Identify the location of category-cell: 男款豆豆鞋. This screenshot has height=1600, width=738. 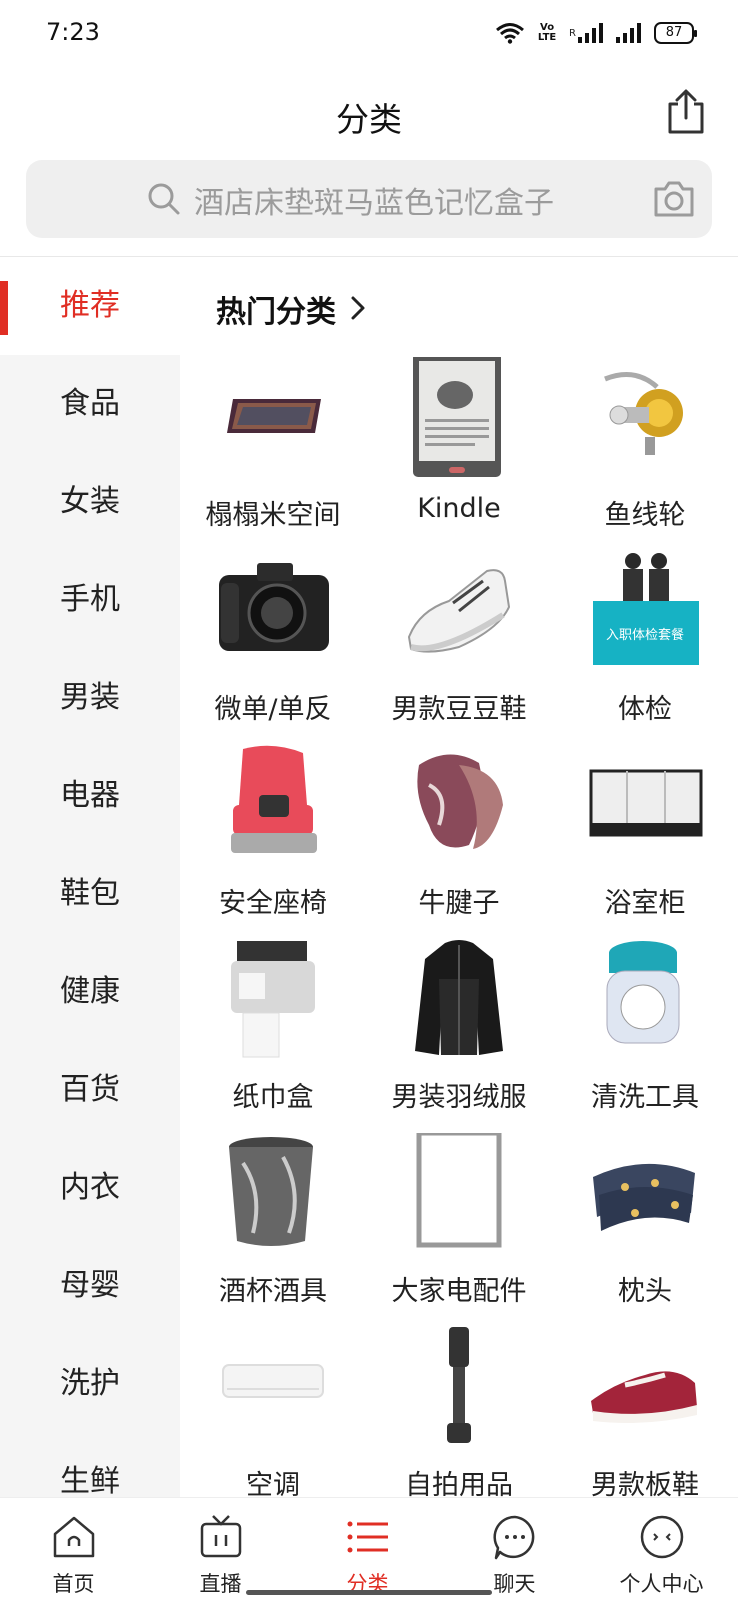
(459, 650).